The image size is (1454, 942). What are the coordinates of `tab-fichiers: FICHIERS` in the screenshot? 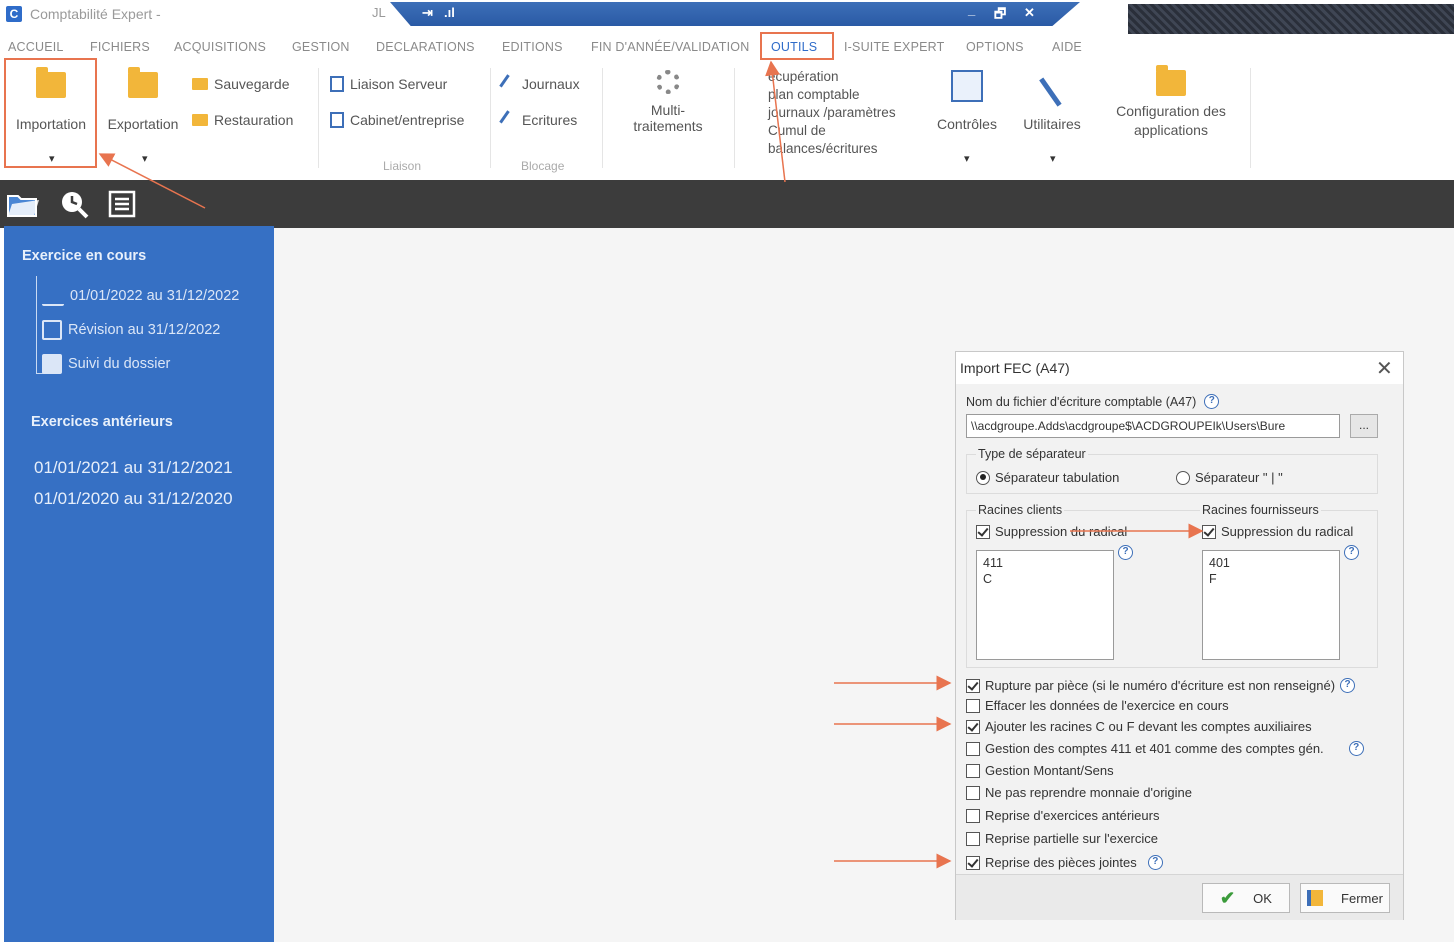 It's located at (120, 47).